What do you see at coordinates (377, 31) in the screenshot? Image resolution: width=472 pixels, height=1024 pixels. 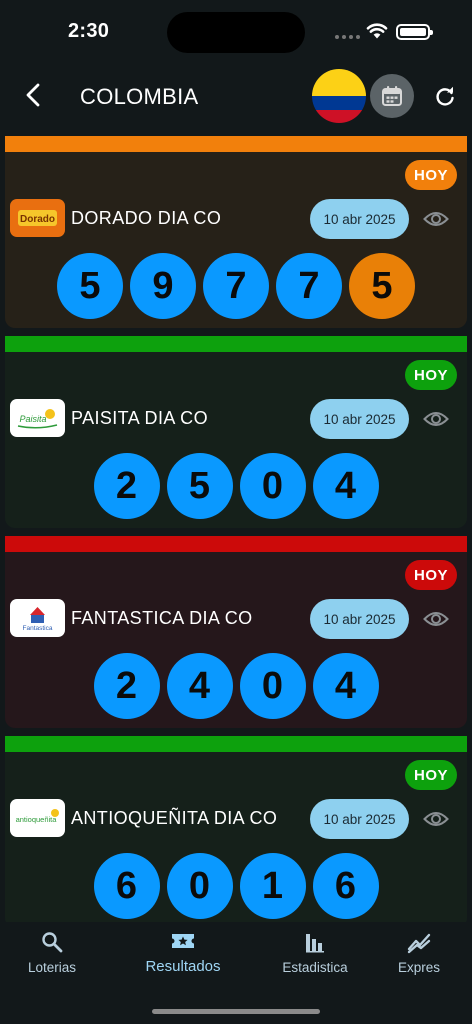 I see `wifi-icon` at bounding box center [377, 31].